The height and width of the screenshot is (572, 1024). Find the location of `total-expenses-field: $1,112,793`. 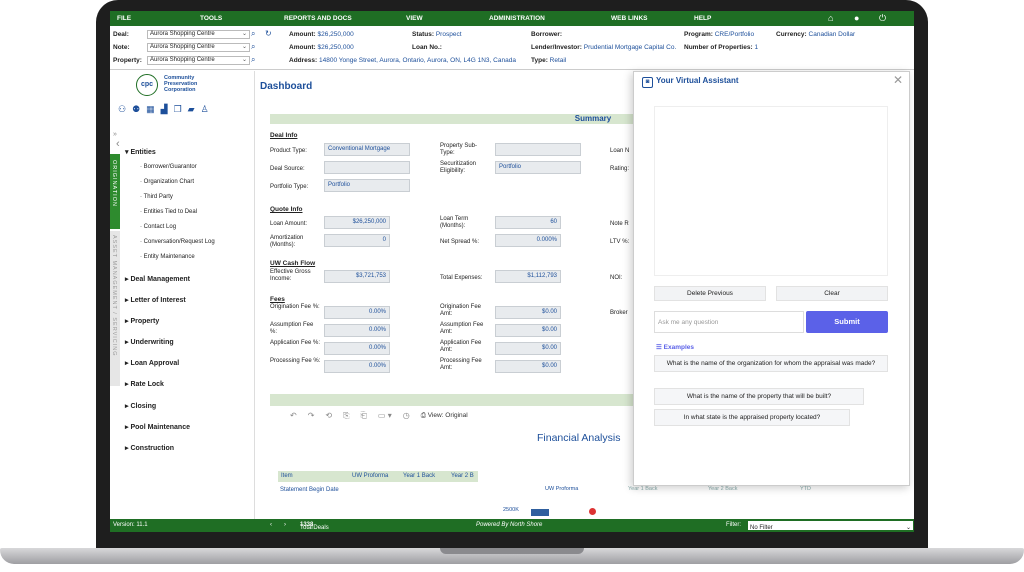

total-expenses-field: $1,112,793 is located at coordinates (528, 276).